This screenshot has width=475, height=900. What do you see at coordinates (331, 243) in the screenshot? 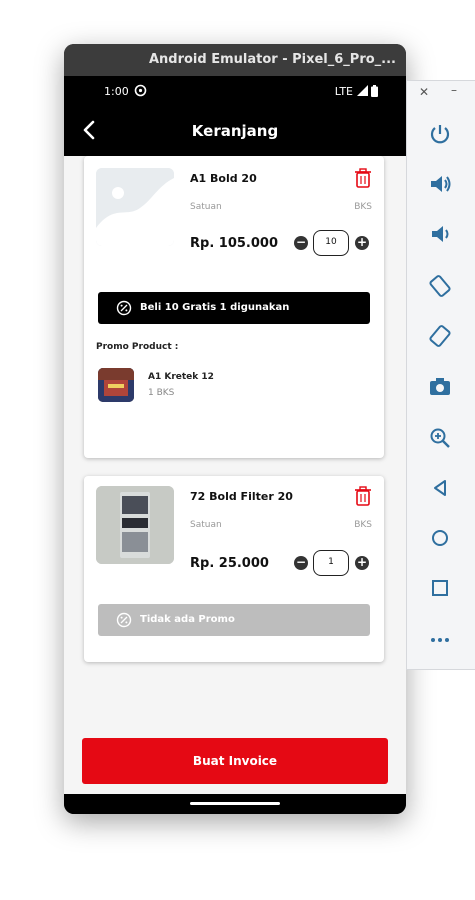
I see `quantity-field: 10` at bounding box center [331, 243].